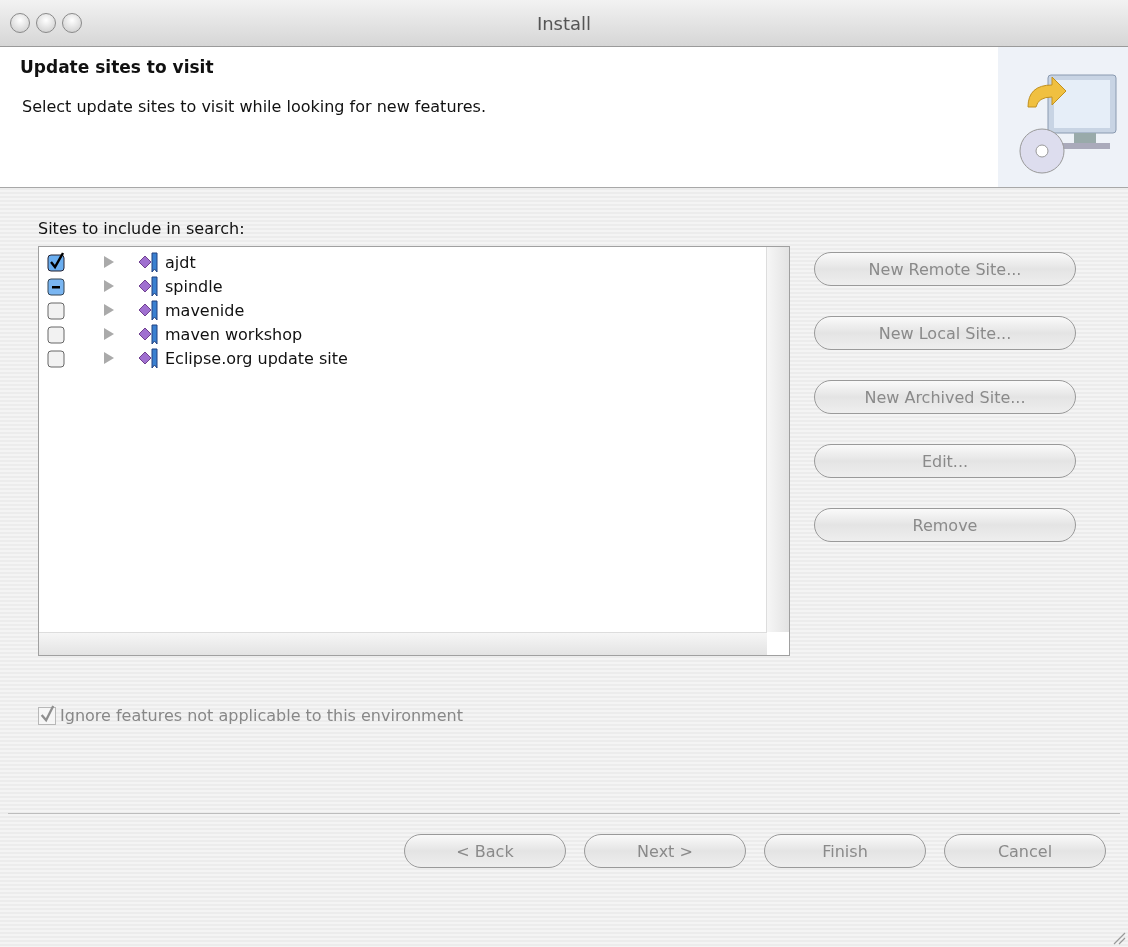 The image size is (1128, 947). What do you see at coordinates (403, 643) in the screenshot?
I see `horizontal-scrollbar` at bounding box center [403, 643].